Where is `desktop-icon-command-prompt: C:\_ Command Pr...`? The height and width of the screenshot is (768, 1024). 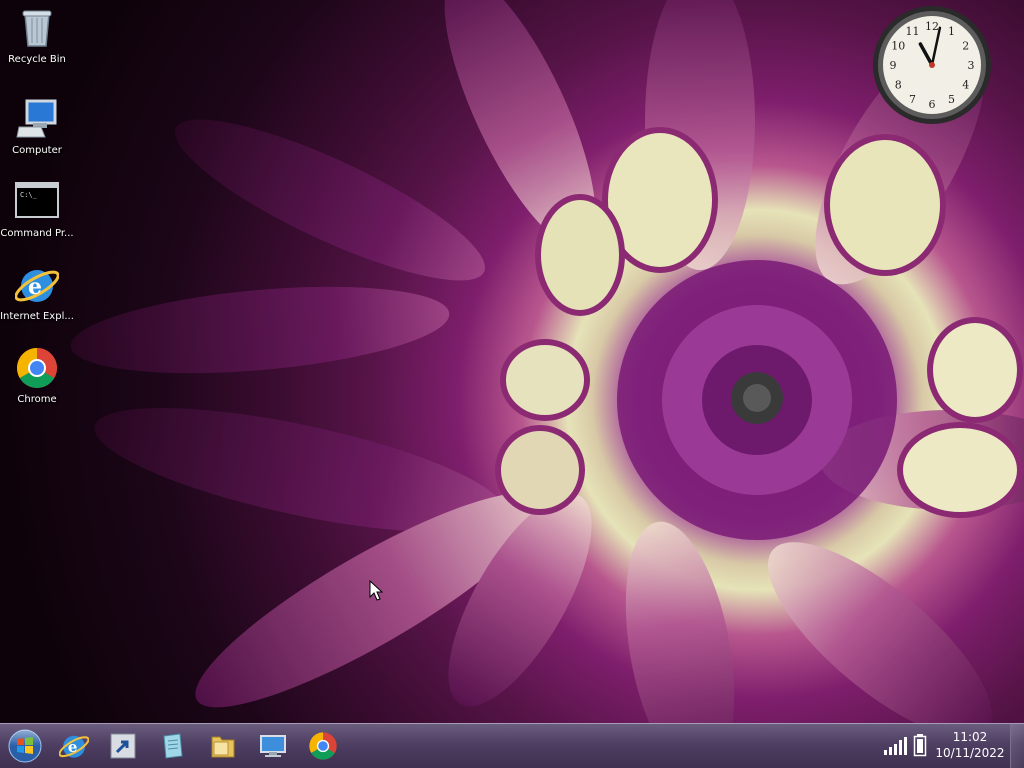 desktop-icon-command-prompt: C:\_ Command Pr... is located at coordinates (37, 216).